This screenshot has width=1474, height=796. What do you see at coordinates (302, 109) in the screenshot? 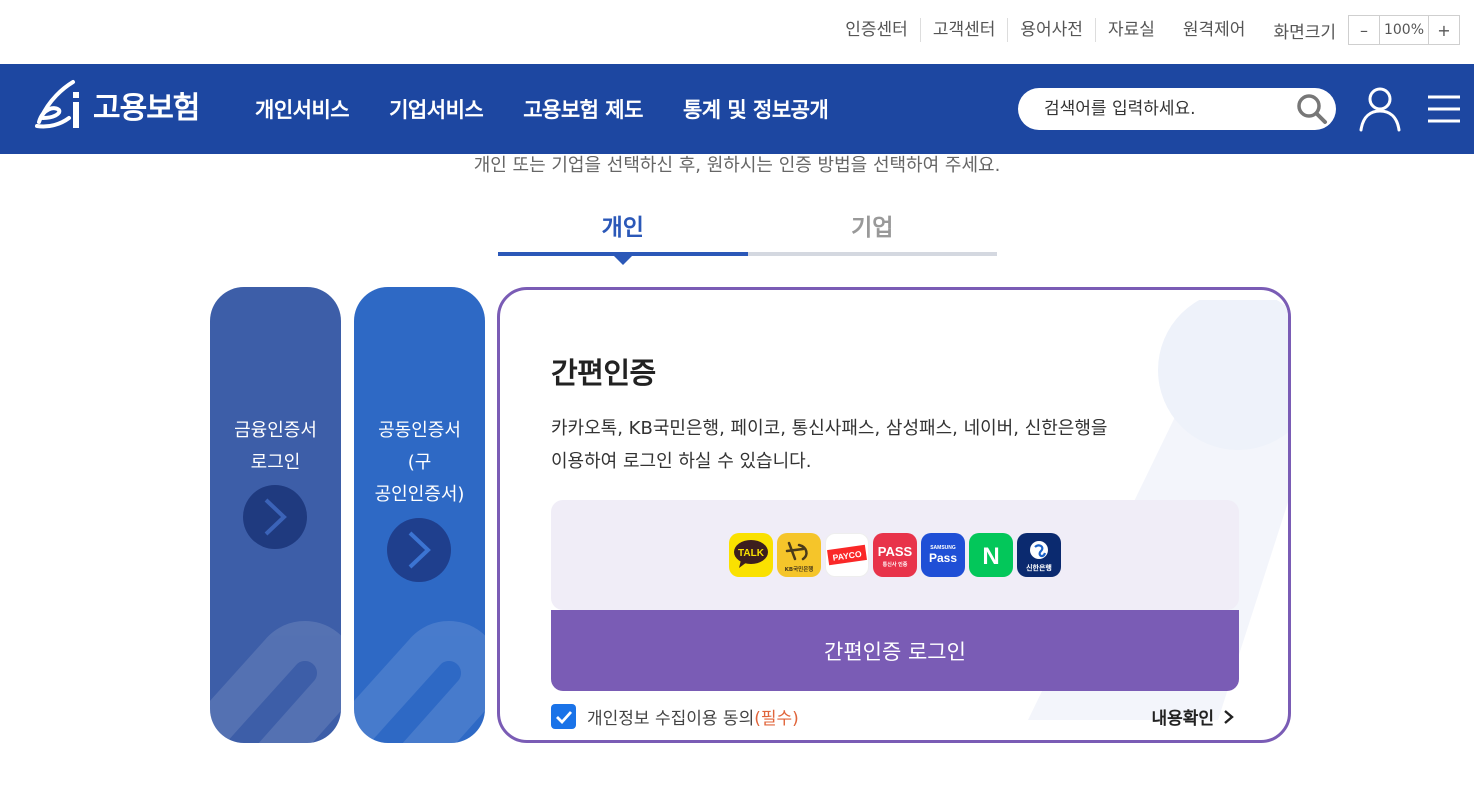
I see `menu-personal-services: 개인서비스` at bounding box center [302, 109].